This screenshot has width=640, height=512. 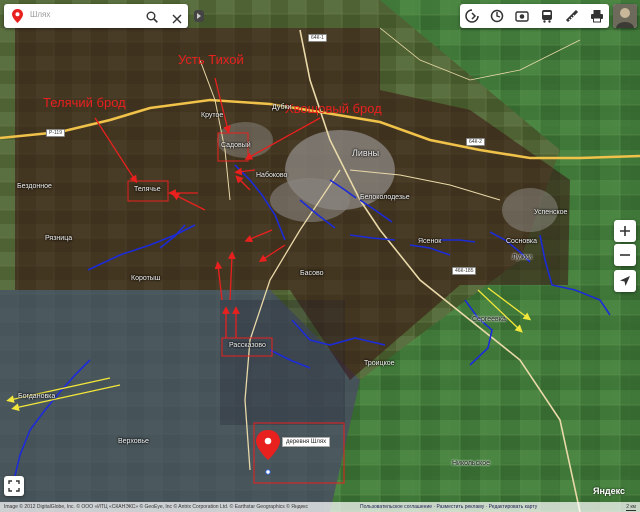 I want to click on chevron-right-icon, so click(x=199, y=16).